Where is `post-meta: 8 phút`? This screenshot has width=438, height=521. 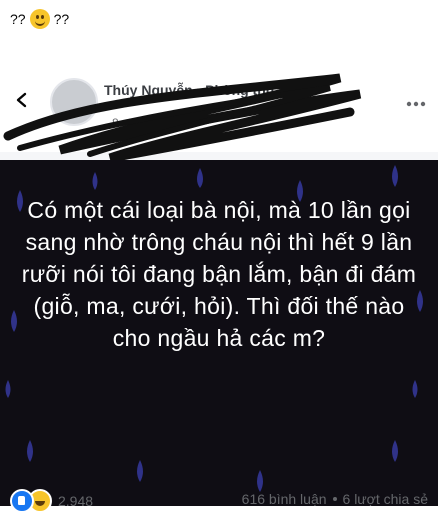 post-meta: 8 phút is located at coordinates (143, 123).